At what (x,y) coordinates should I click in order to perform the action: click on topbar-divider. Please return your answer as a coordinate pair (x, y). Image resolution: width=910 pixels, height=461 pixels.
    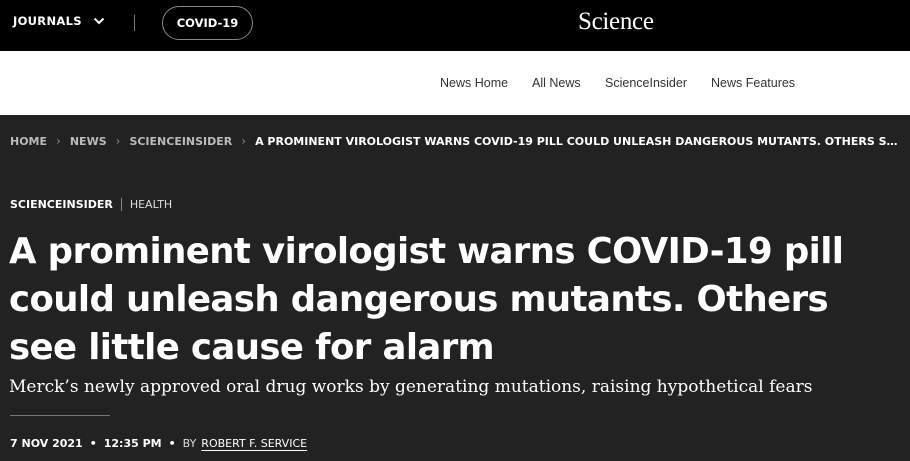
    Looking at the image, I should click on (134, 23).